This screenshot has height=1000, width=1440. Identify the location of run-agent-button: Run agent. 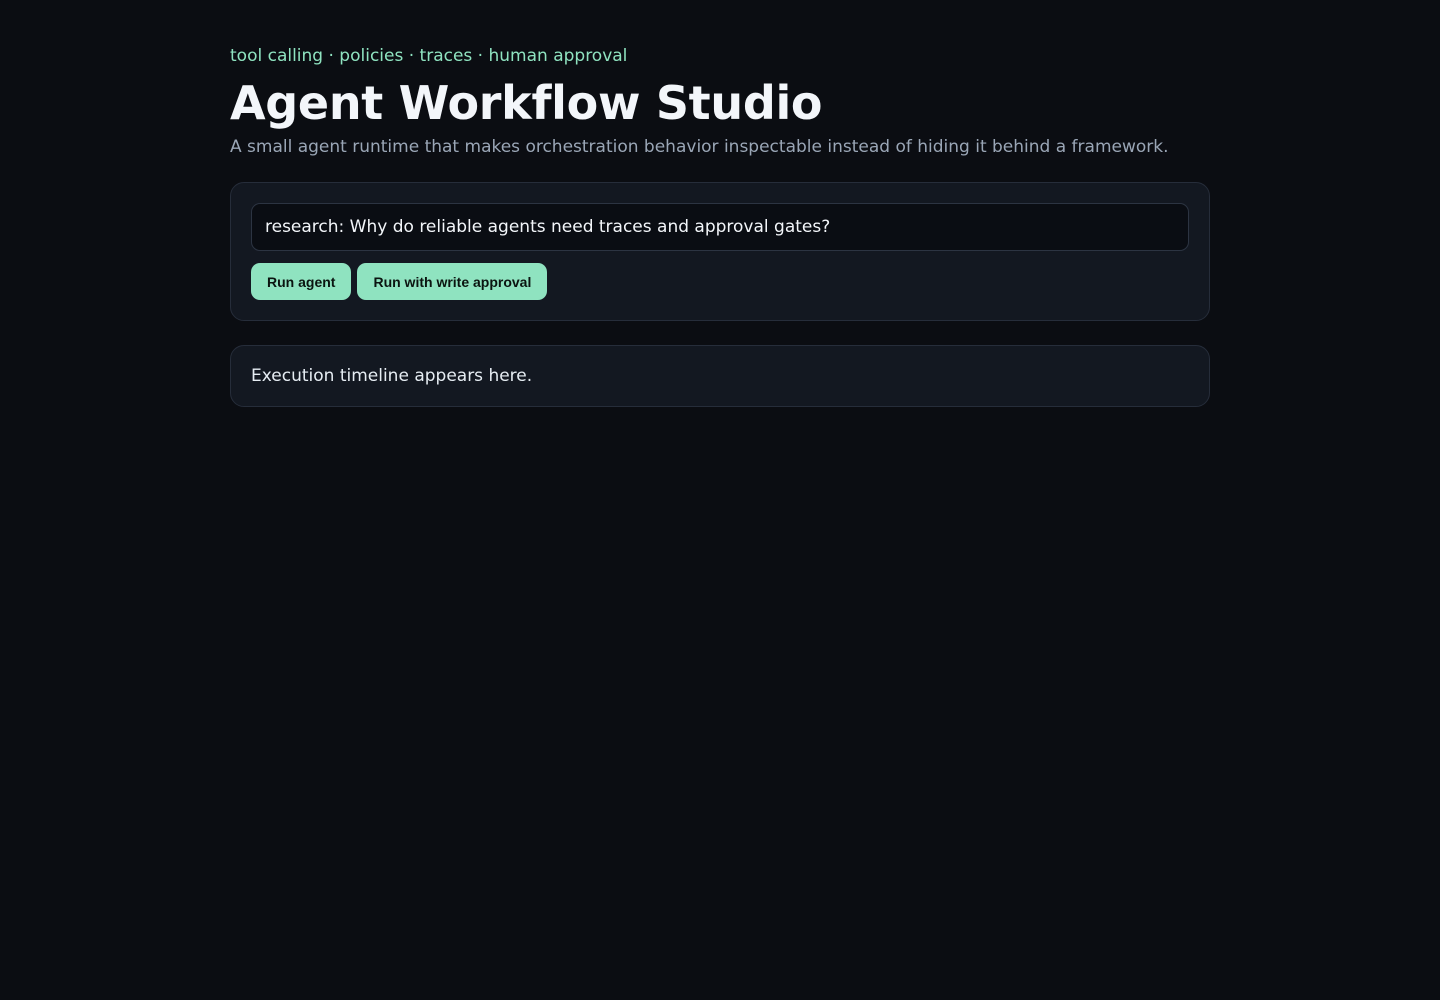
(301, 281).